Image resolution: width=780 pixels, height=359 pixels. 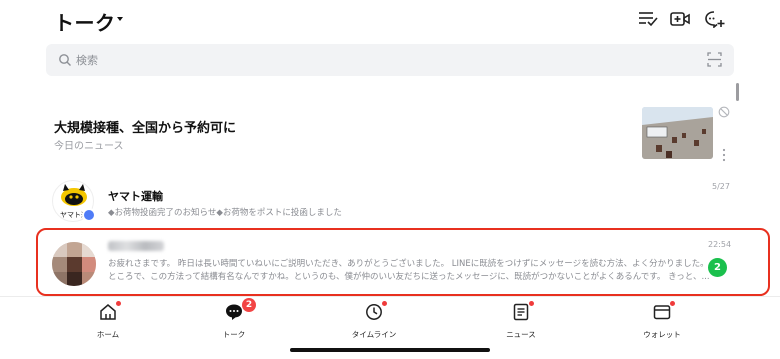 I want to click on tab-news: ニュース, so click(x=521, y=320).